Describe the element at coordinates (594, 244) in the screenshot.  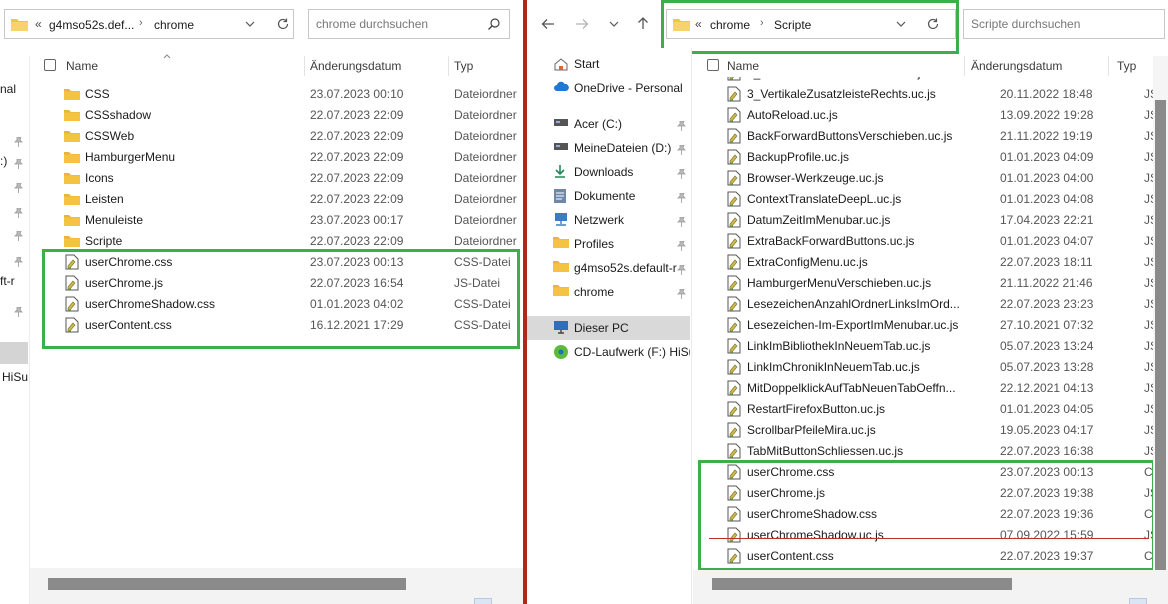
I see `nav-item-label: Profiles` at that location.